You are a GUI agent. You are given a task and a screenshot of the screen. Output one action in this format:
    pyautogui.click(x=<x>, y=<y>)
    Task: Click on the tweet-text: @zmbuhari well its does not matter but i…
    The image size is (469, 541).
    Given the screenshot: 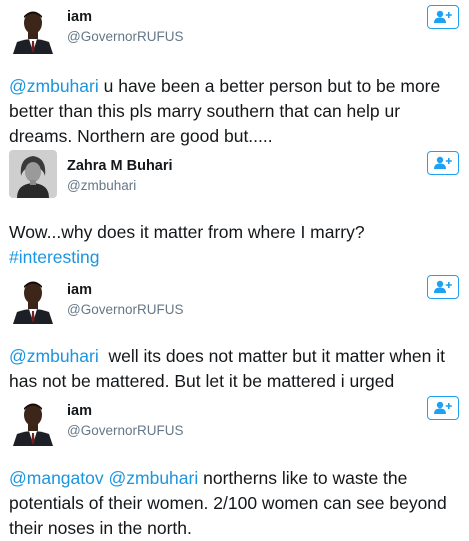 What is the action you would take?
    pyautogui.click(x=236, y=369)
    